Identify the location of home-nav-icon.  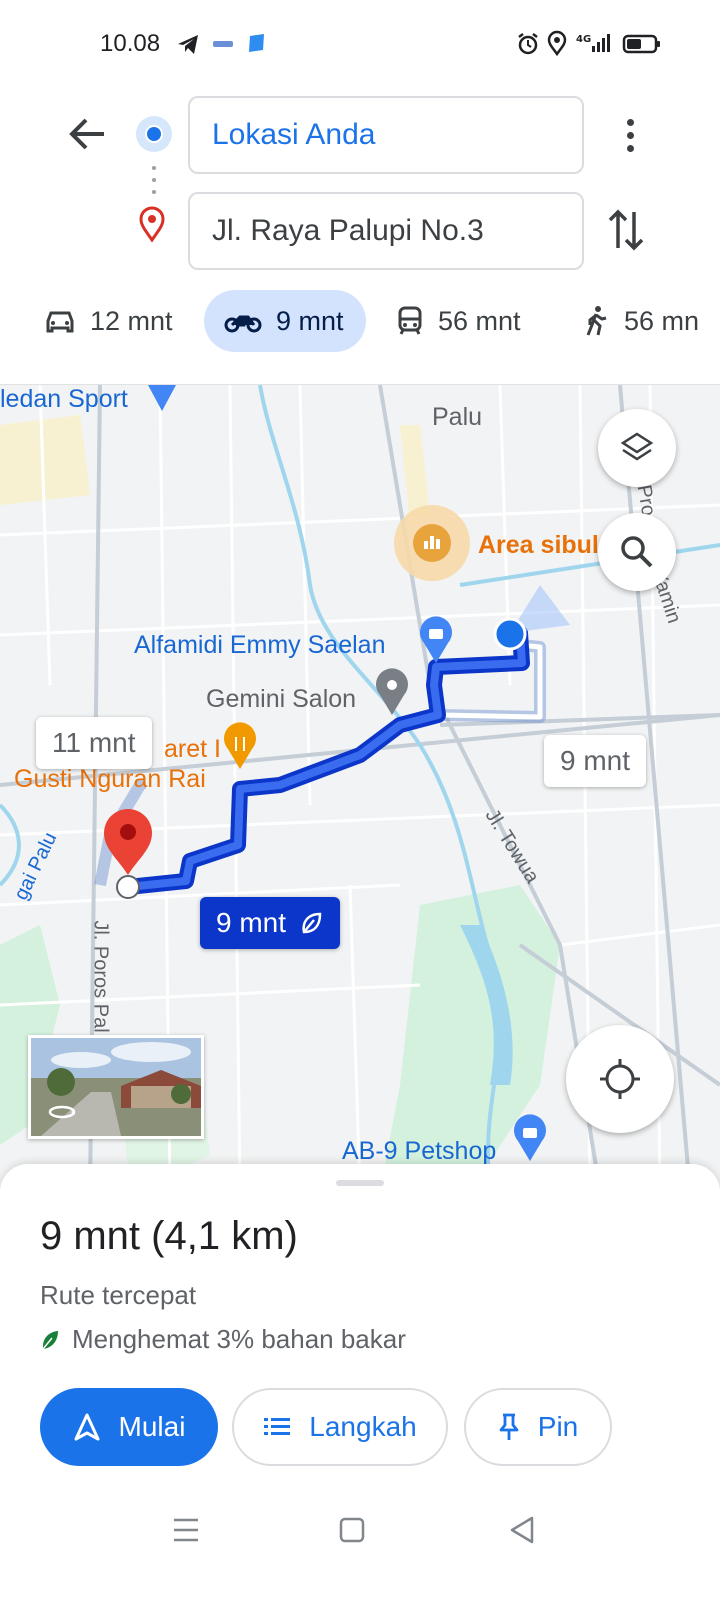
(352, 1530).